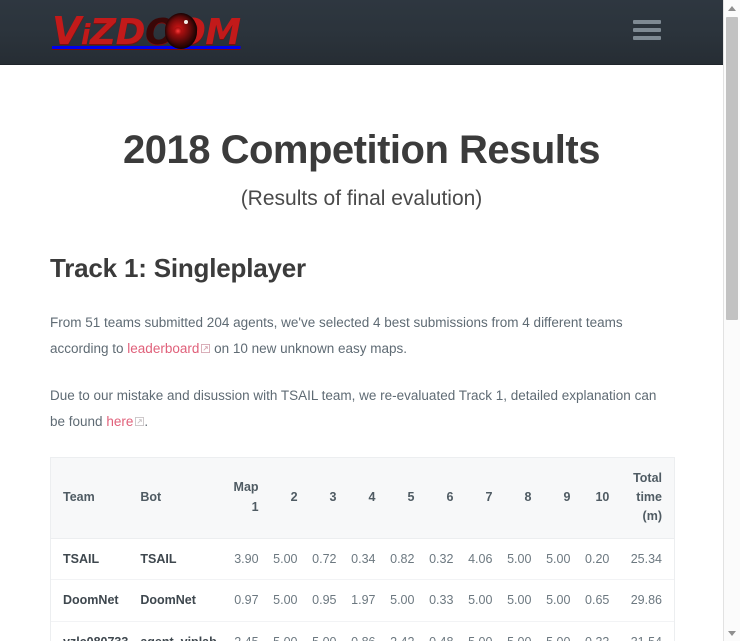 This screenshot has width=740, height=641. I want to click on cell-map-6: 0.32, so click(441, 558).